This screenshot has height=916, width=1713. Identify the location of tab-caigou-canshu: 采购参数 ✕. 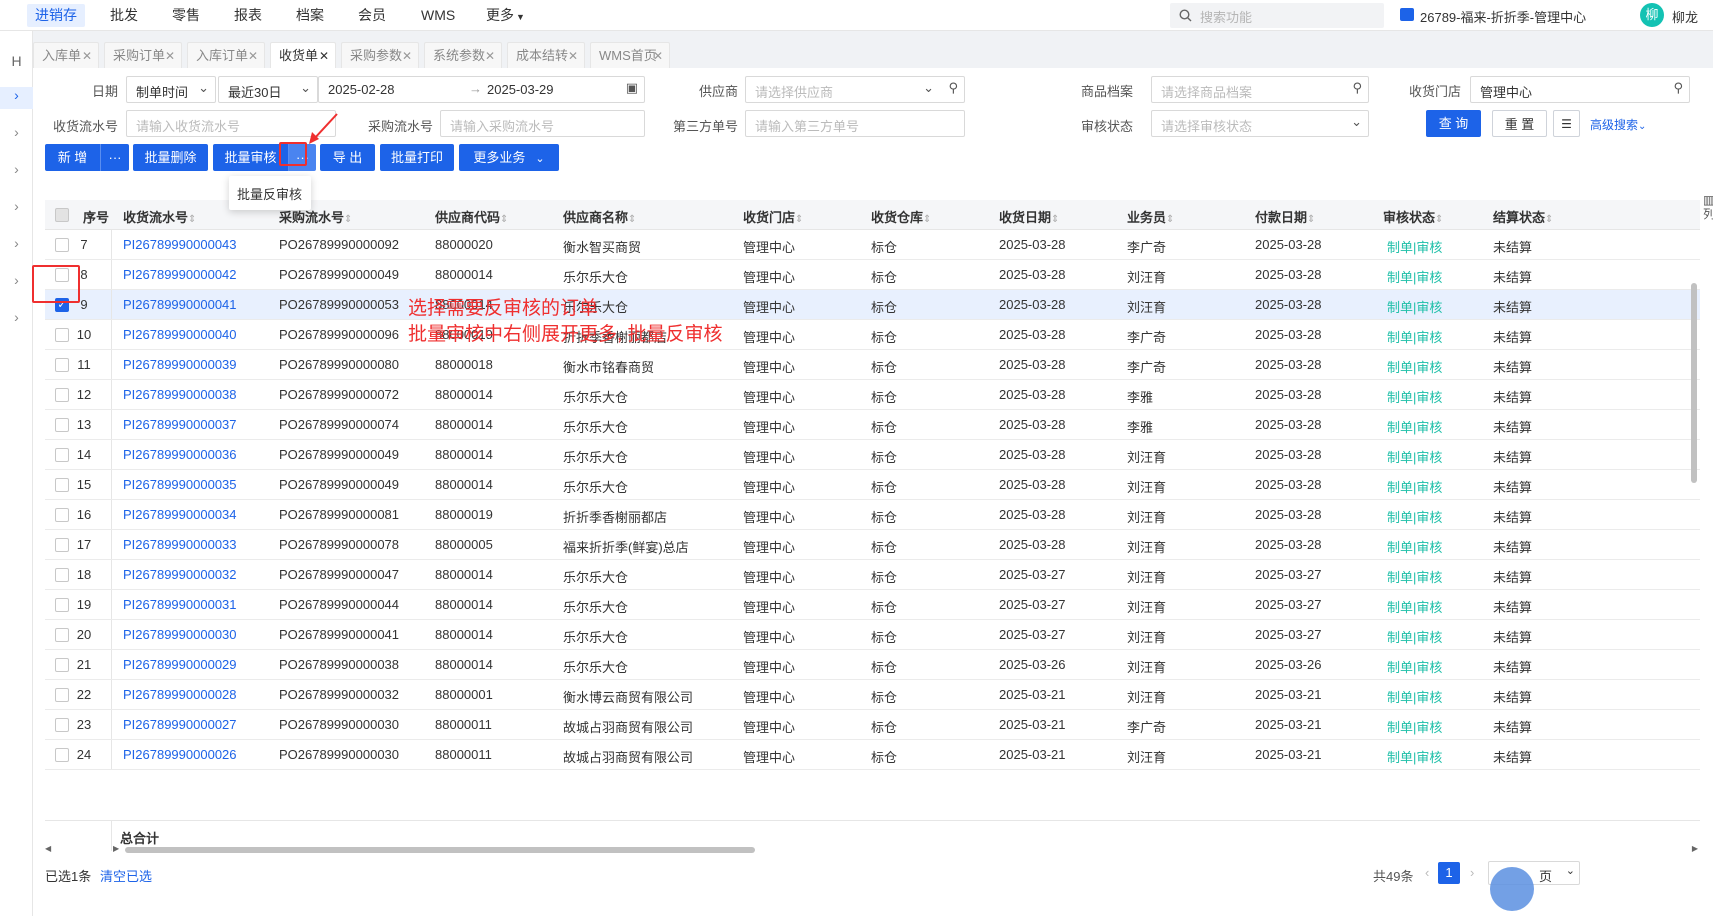
(380, 55).